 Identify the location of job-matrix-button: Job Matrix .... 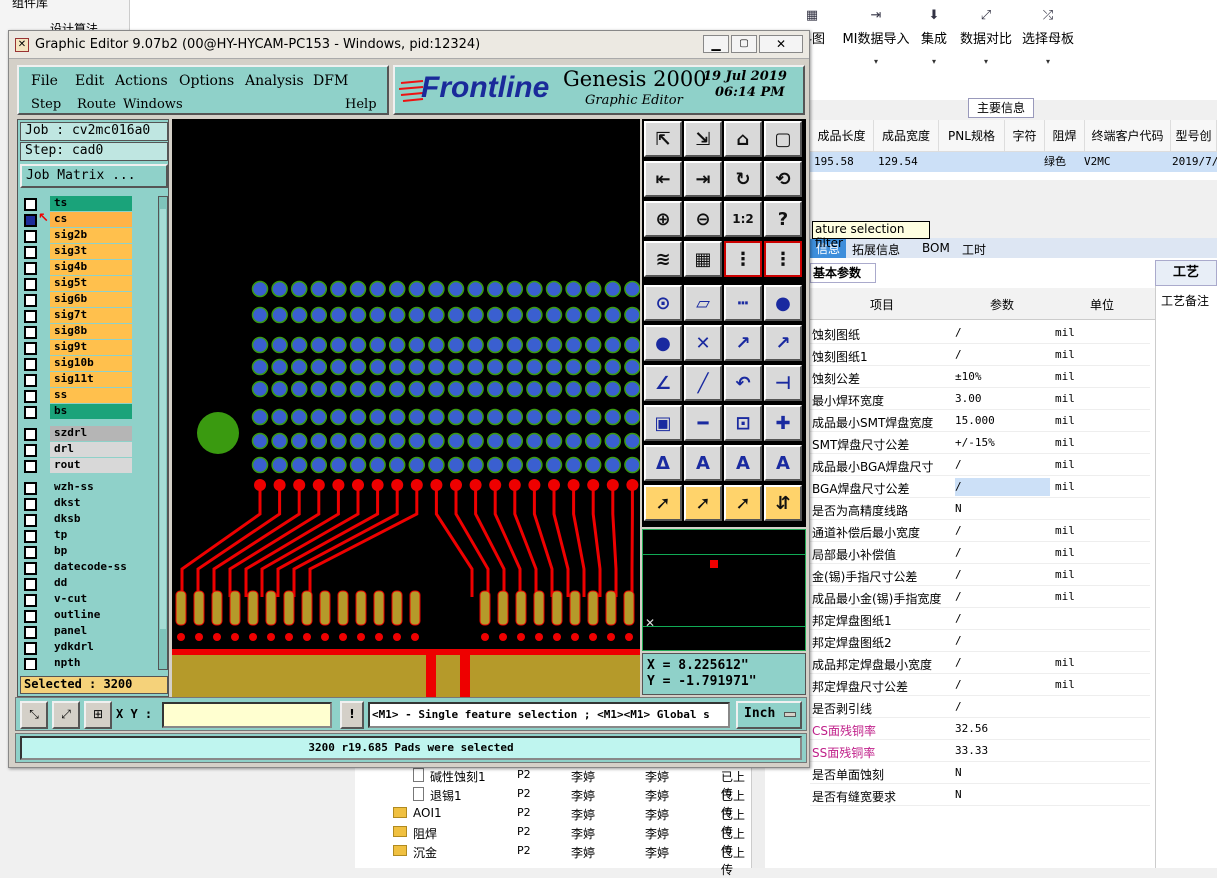
(94, 176).